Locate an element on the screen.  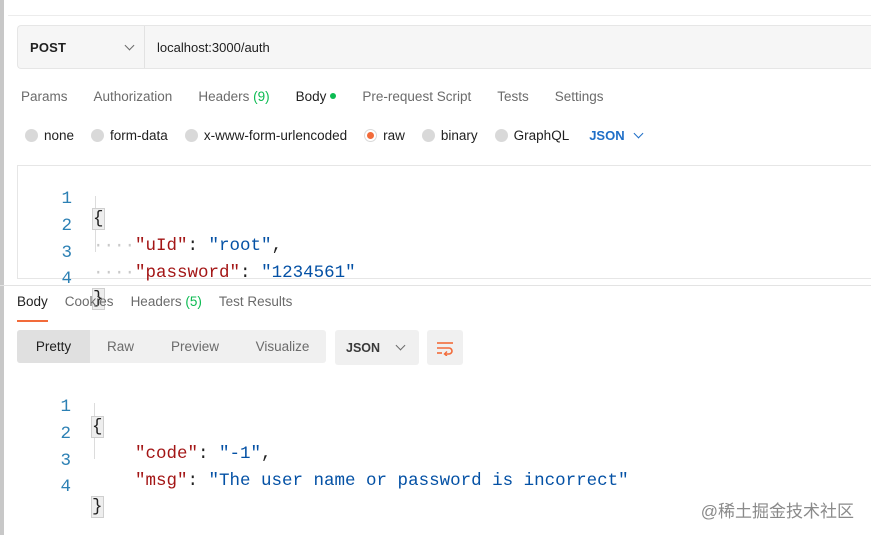
tab-pre-request-script: Pre-request Script is located at coordinates (416, 96).